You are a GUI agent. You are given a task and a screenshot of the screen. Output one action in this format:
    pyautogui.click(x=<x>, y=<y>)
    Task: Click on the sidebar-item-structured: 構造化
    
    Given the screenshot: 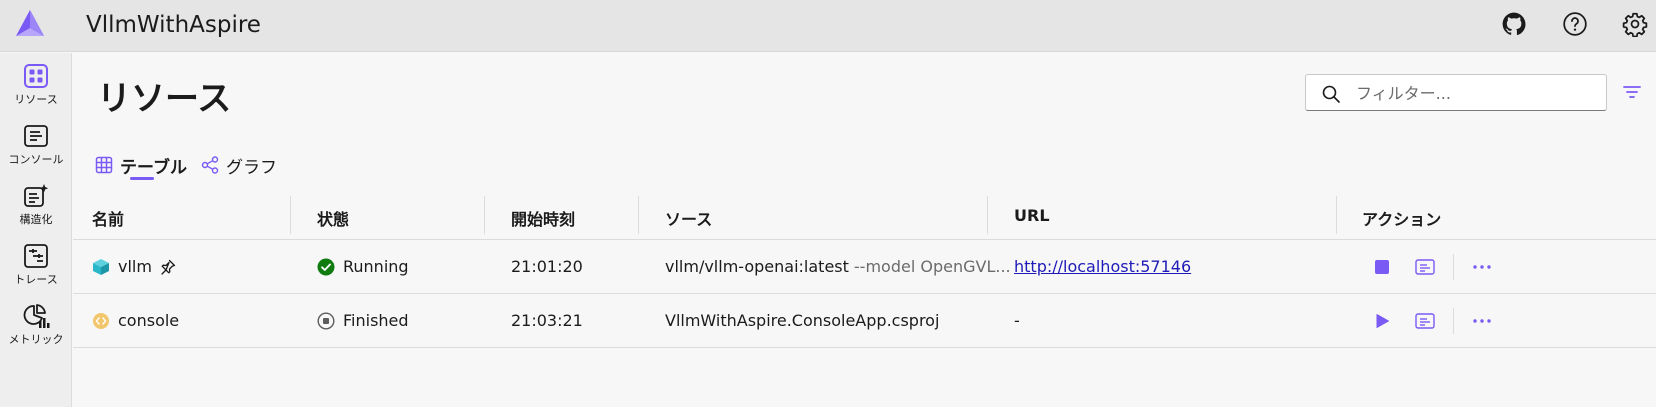 What is the action you would take?
    pyautogui.click(x=36, y=207)
    